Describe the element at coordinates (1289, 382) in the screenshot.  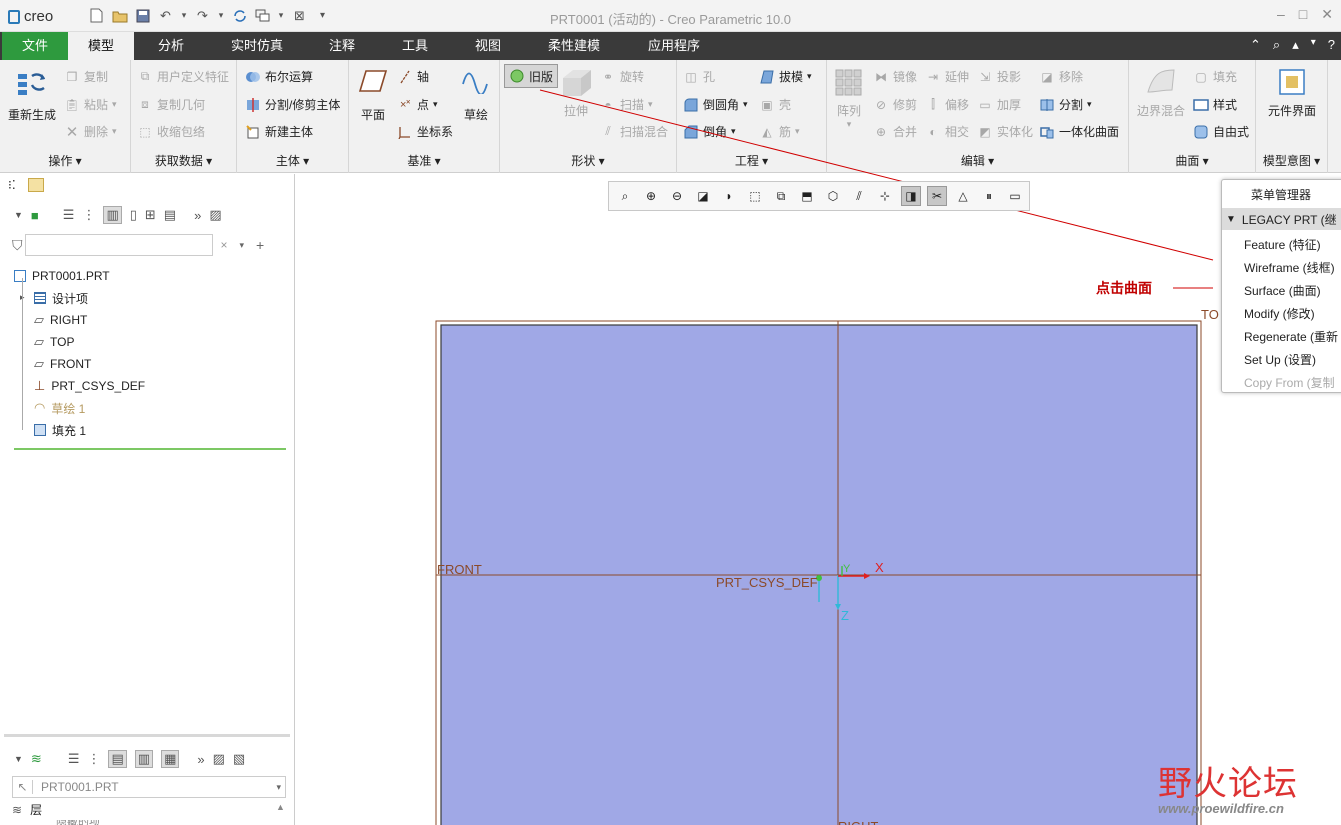
I see `menu-item-copy-from: Copy From (复制` at that location.